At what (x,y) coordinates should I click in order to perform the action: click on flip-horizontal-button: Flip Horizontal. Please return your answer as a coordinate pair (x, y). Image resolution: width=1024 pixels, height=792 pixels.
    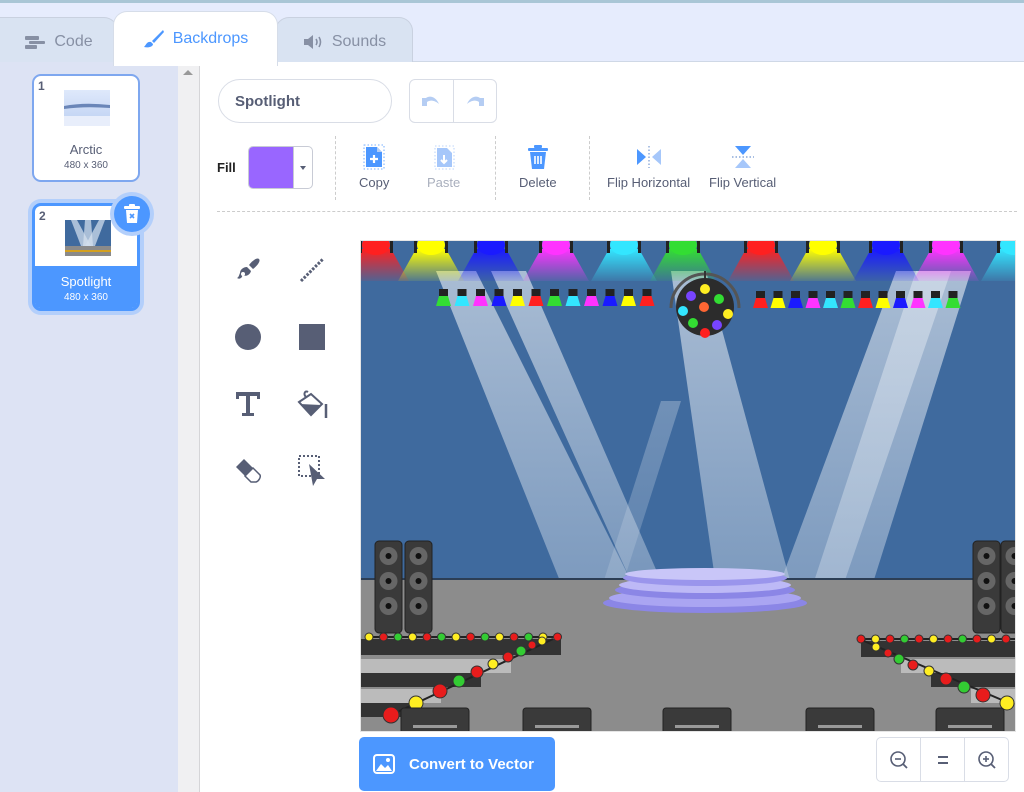
    Looking at the image, I should click on (648, 167).